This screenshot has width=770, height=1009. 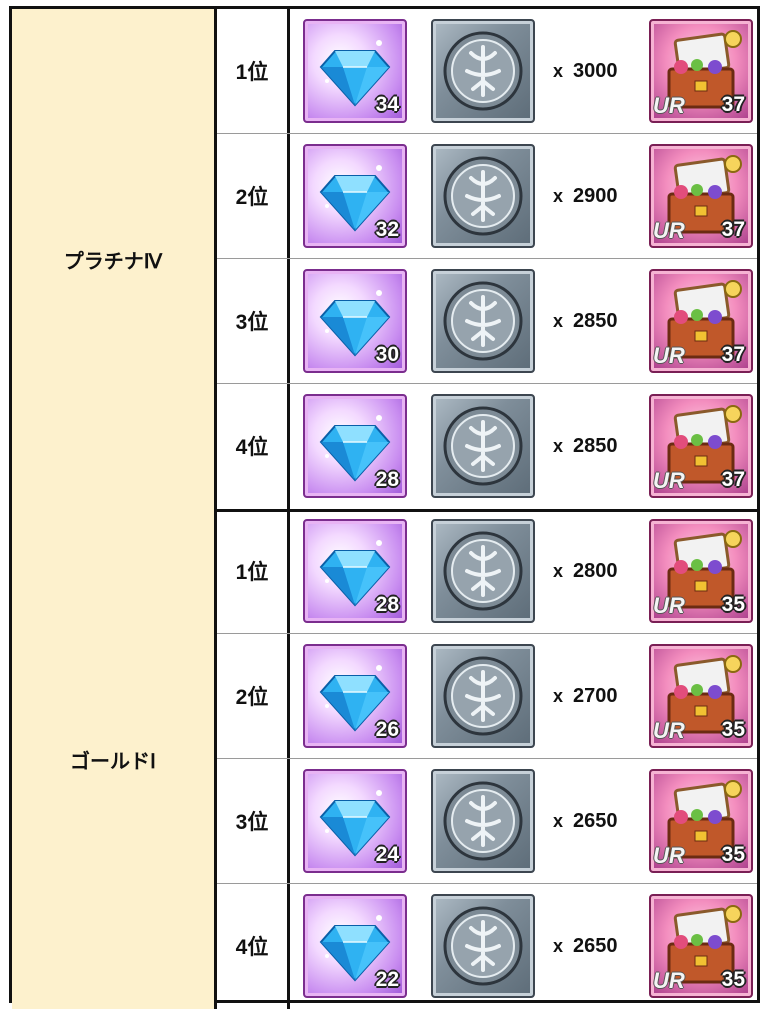 I want to click on medal-quantity: x 2900, so click(x=598, y=196).